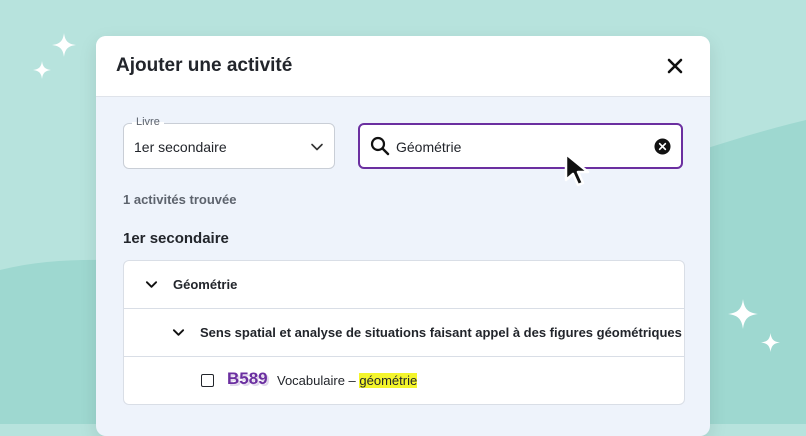 This screenshot has width=806, height=436. What do you see at coordinates (176, 238) in the screenshot?
I see `section-title: 1er secondaire` at bounding box center [176, 238].